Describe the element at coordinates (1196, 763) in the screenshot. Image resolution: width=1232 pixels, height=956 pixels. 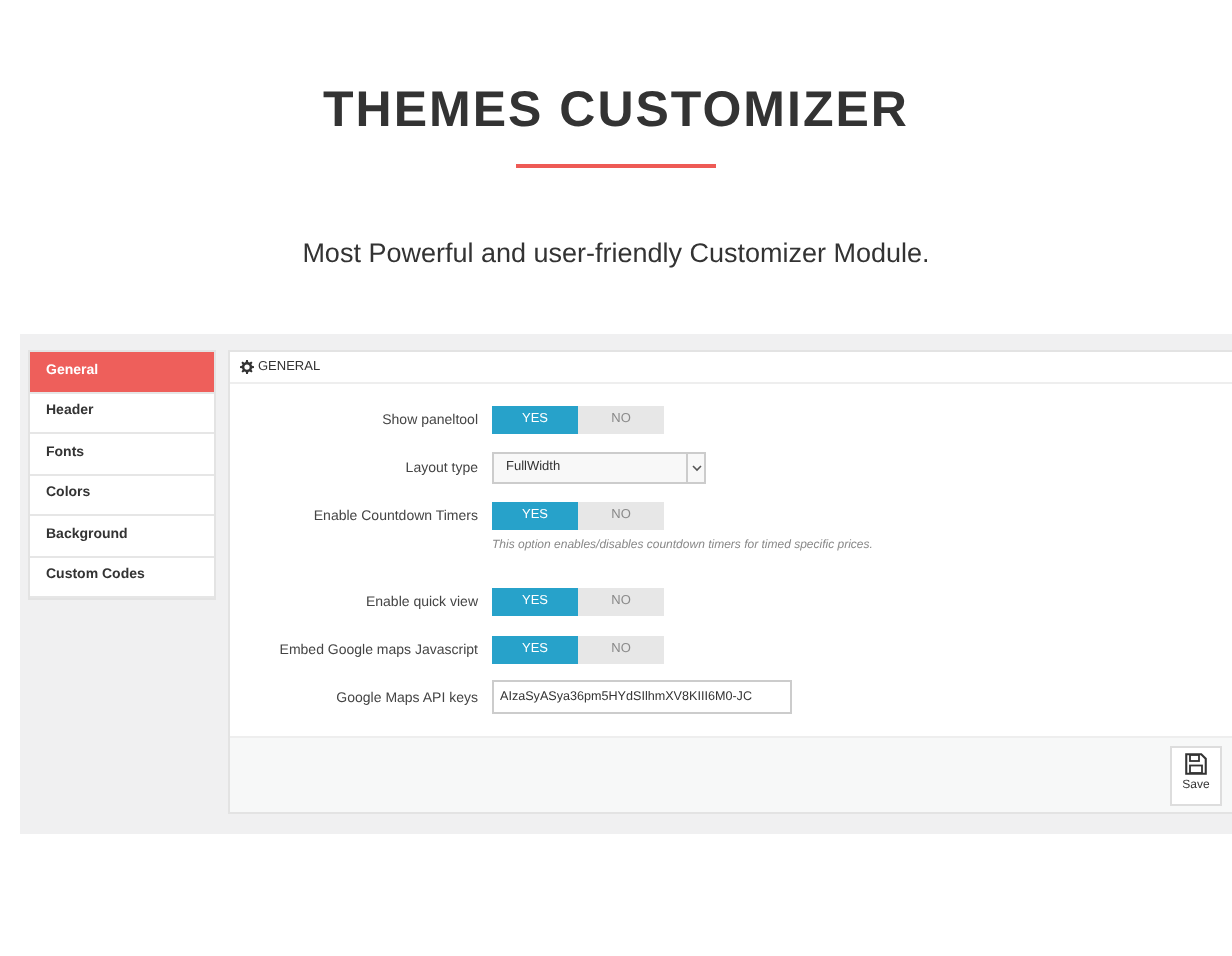
I see `save-icon` at that location.